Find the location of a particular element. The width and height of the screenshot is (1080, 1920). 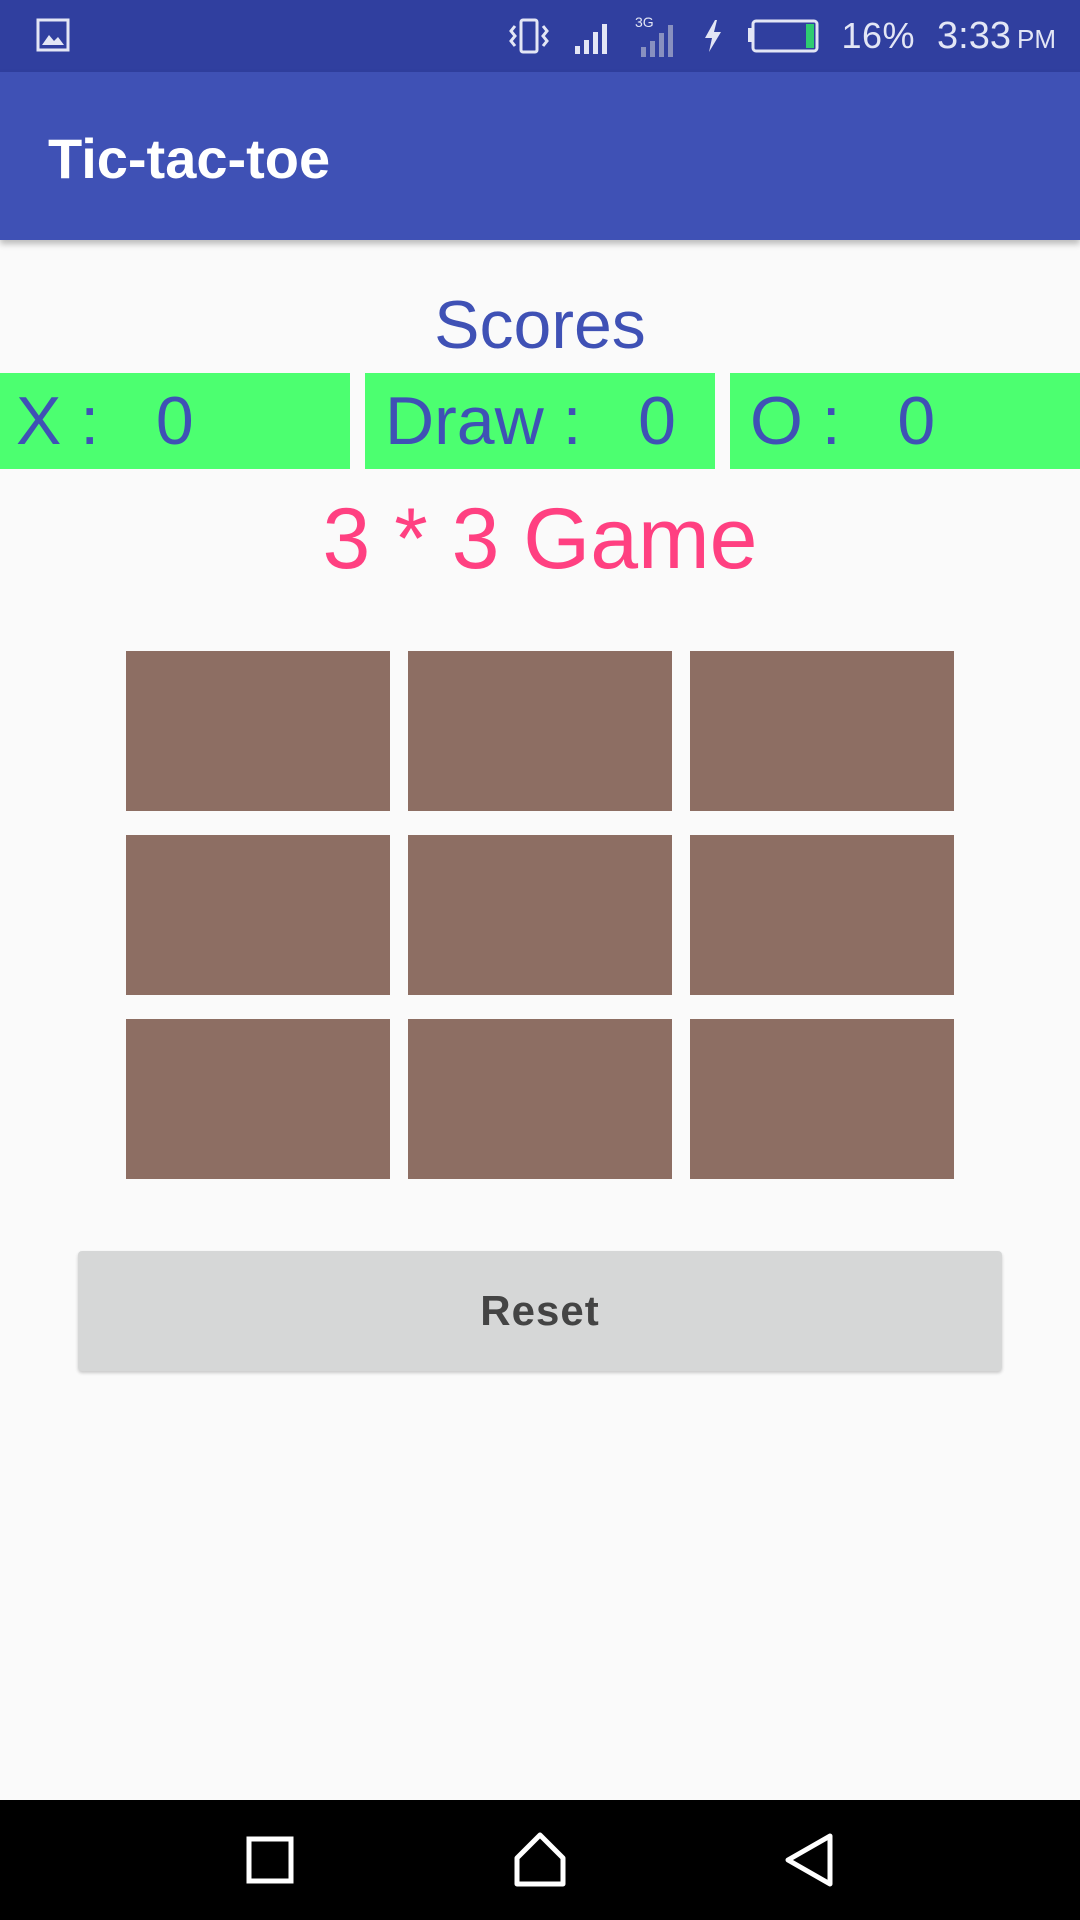

score-draw-label: Draw : is located at coordinates (483, 421).